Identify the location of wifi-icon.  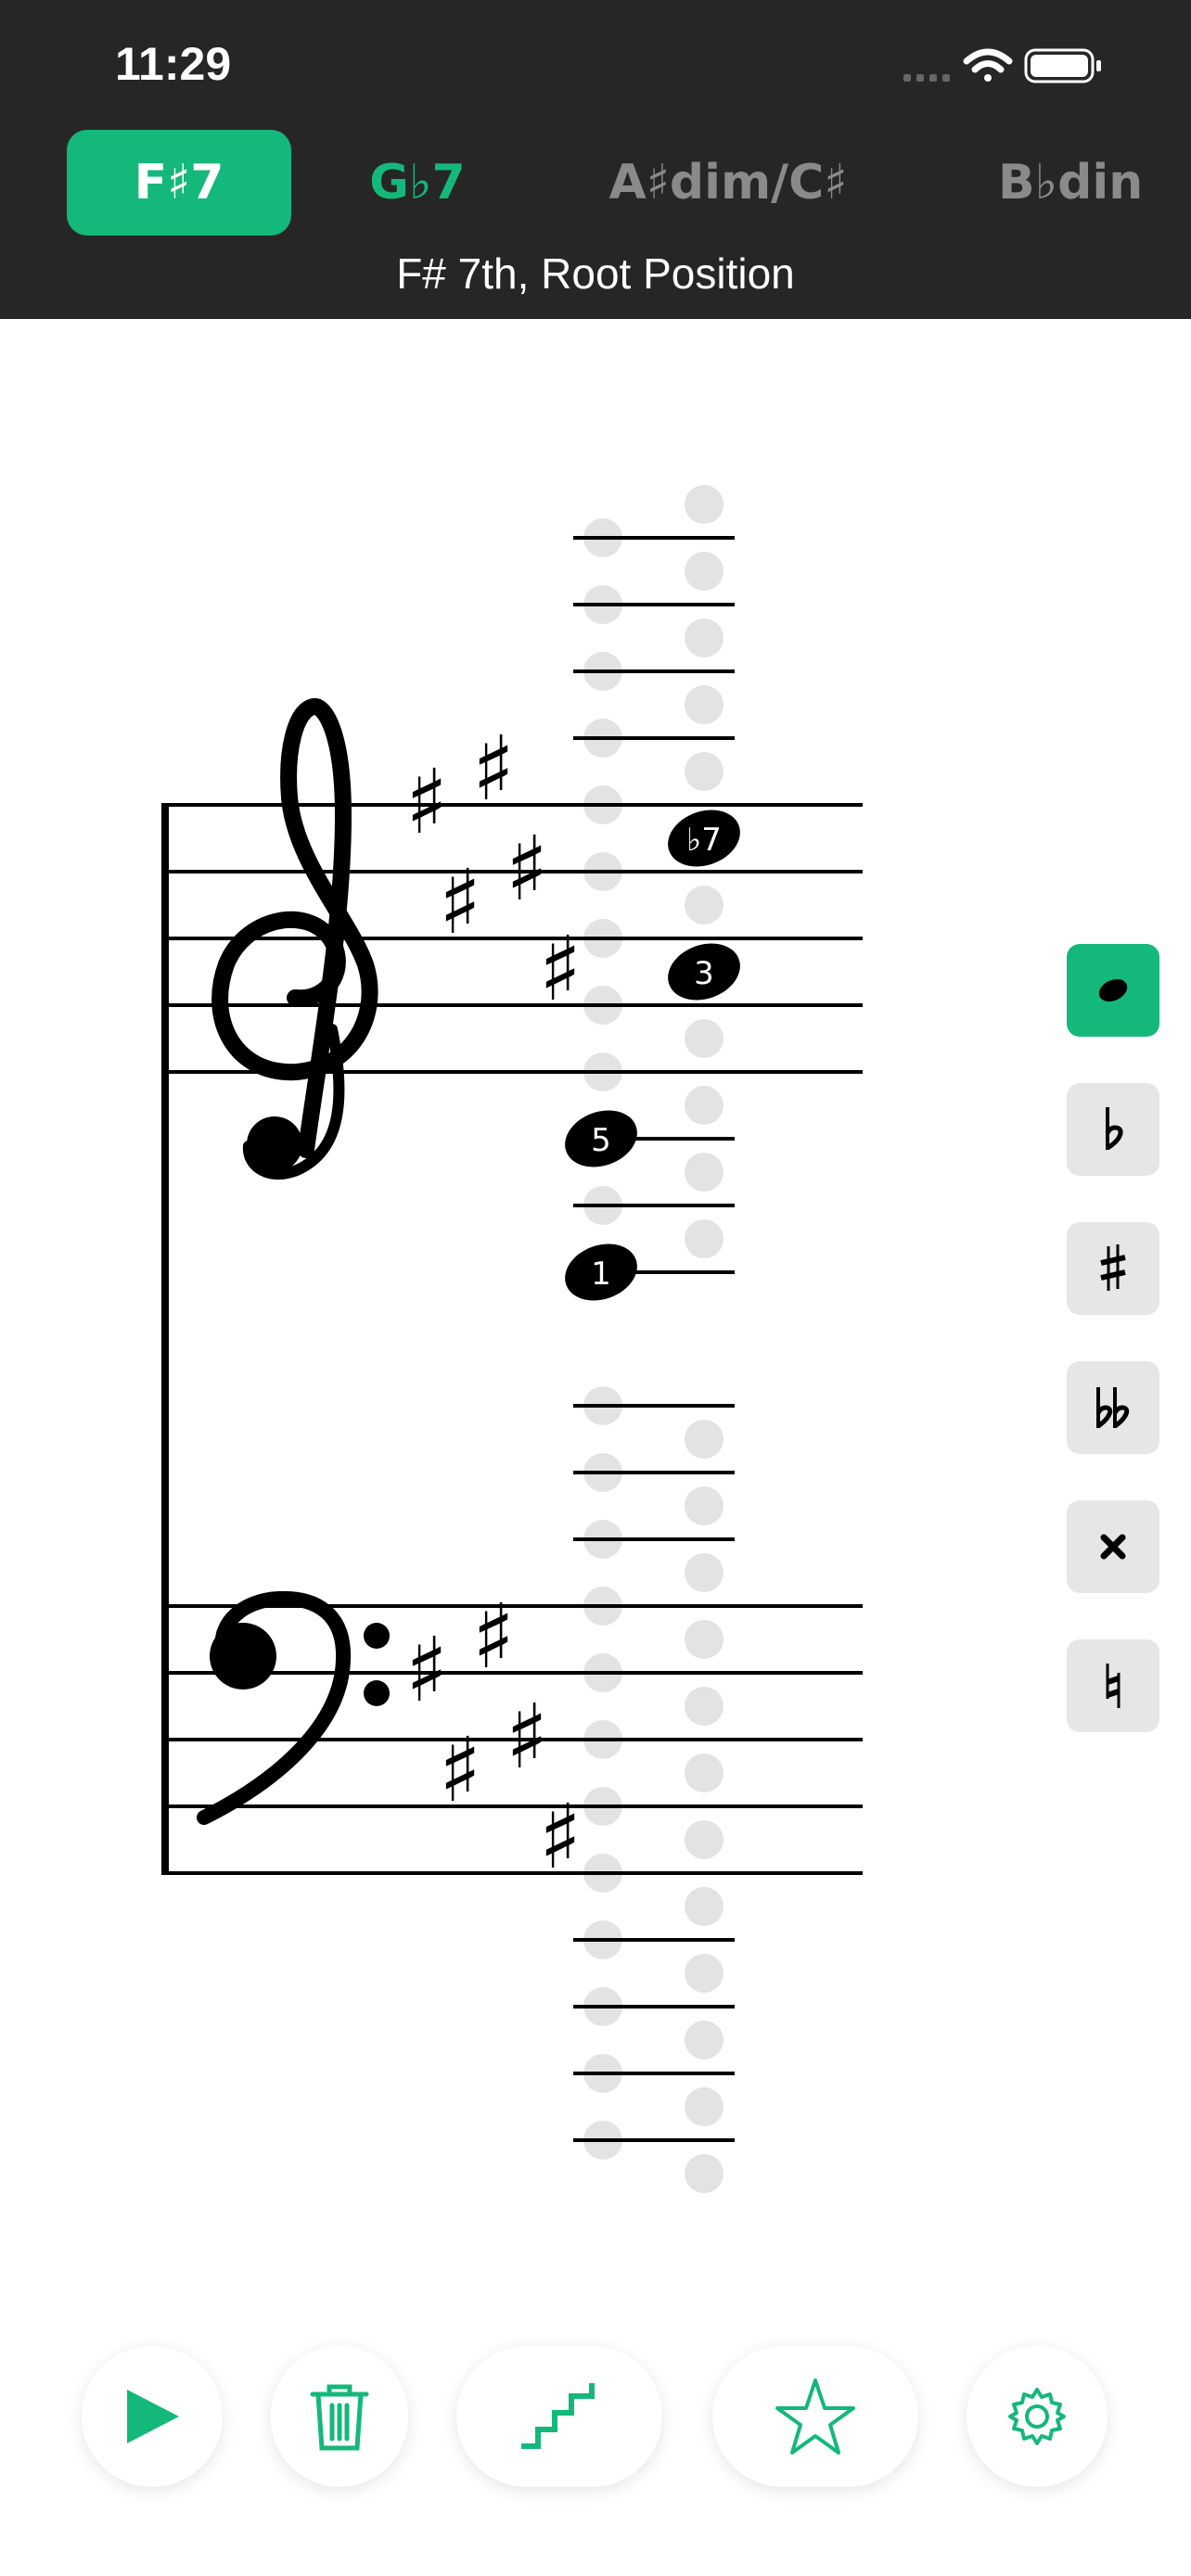
(988, 65).